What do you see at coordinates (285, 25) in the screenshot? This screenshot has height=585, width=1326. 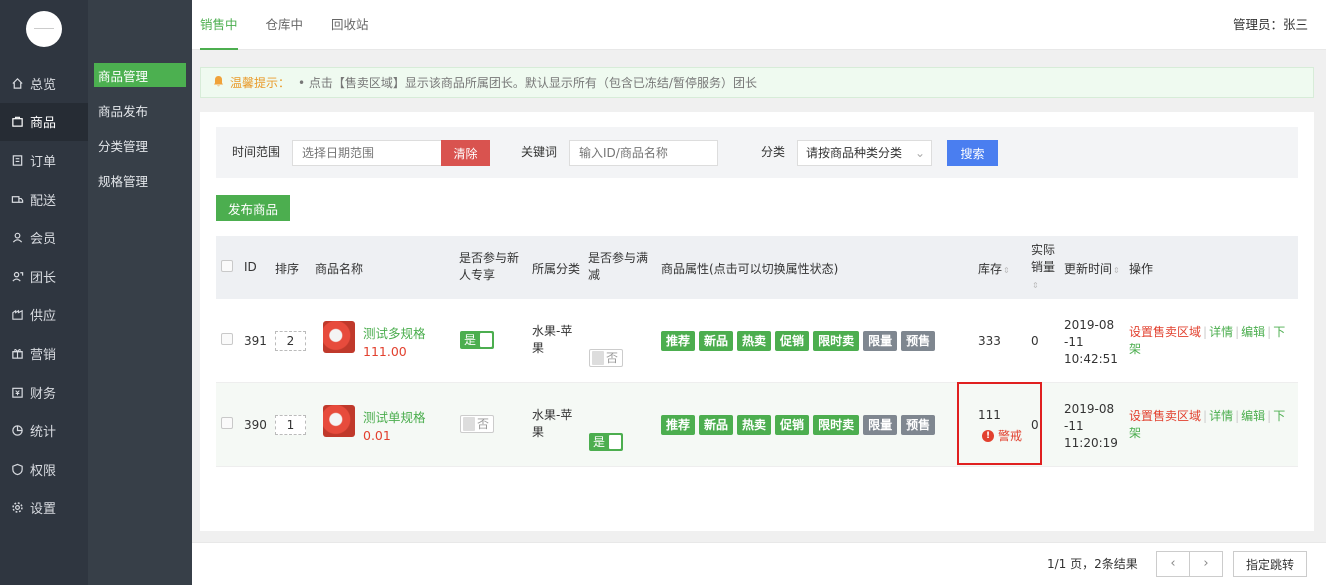 I see `tab-in-warehouse: 仓库中` at bounding box center [285, 25].